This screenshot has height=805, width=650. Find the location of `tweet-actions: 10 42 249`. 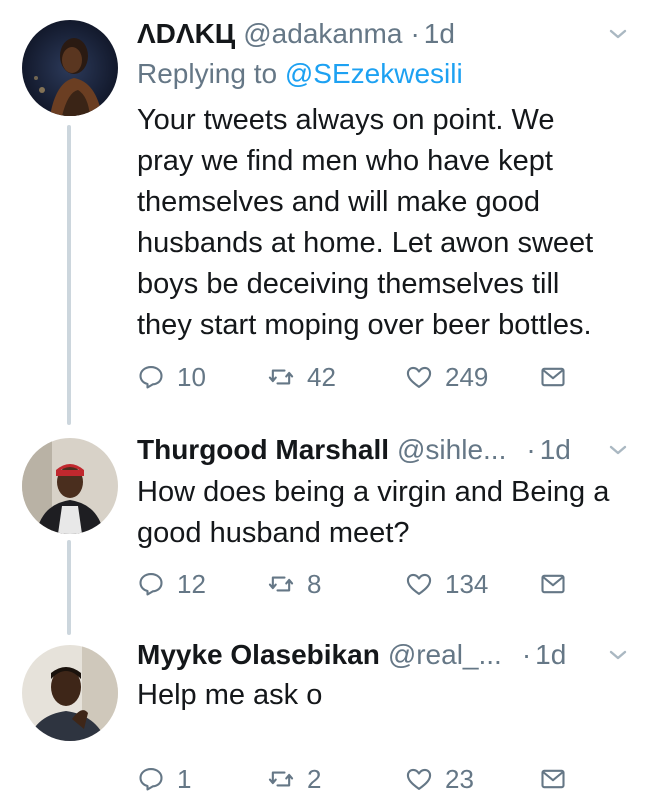

tweet-actions: 10 42 249 is located at coordinates (357, 377).